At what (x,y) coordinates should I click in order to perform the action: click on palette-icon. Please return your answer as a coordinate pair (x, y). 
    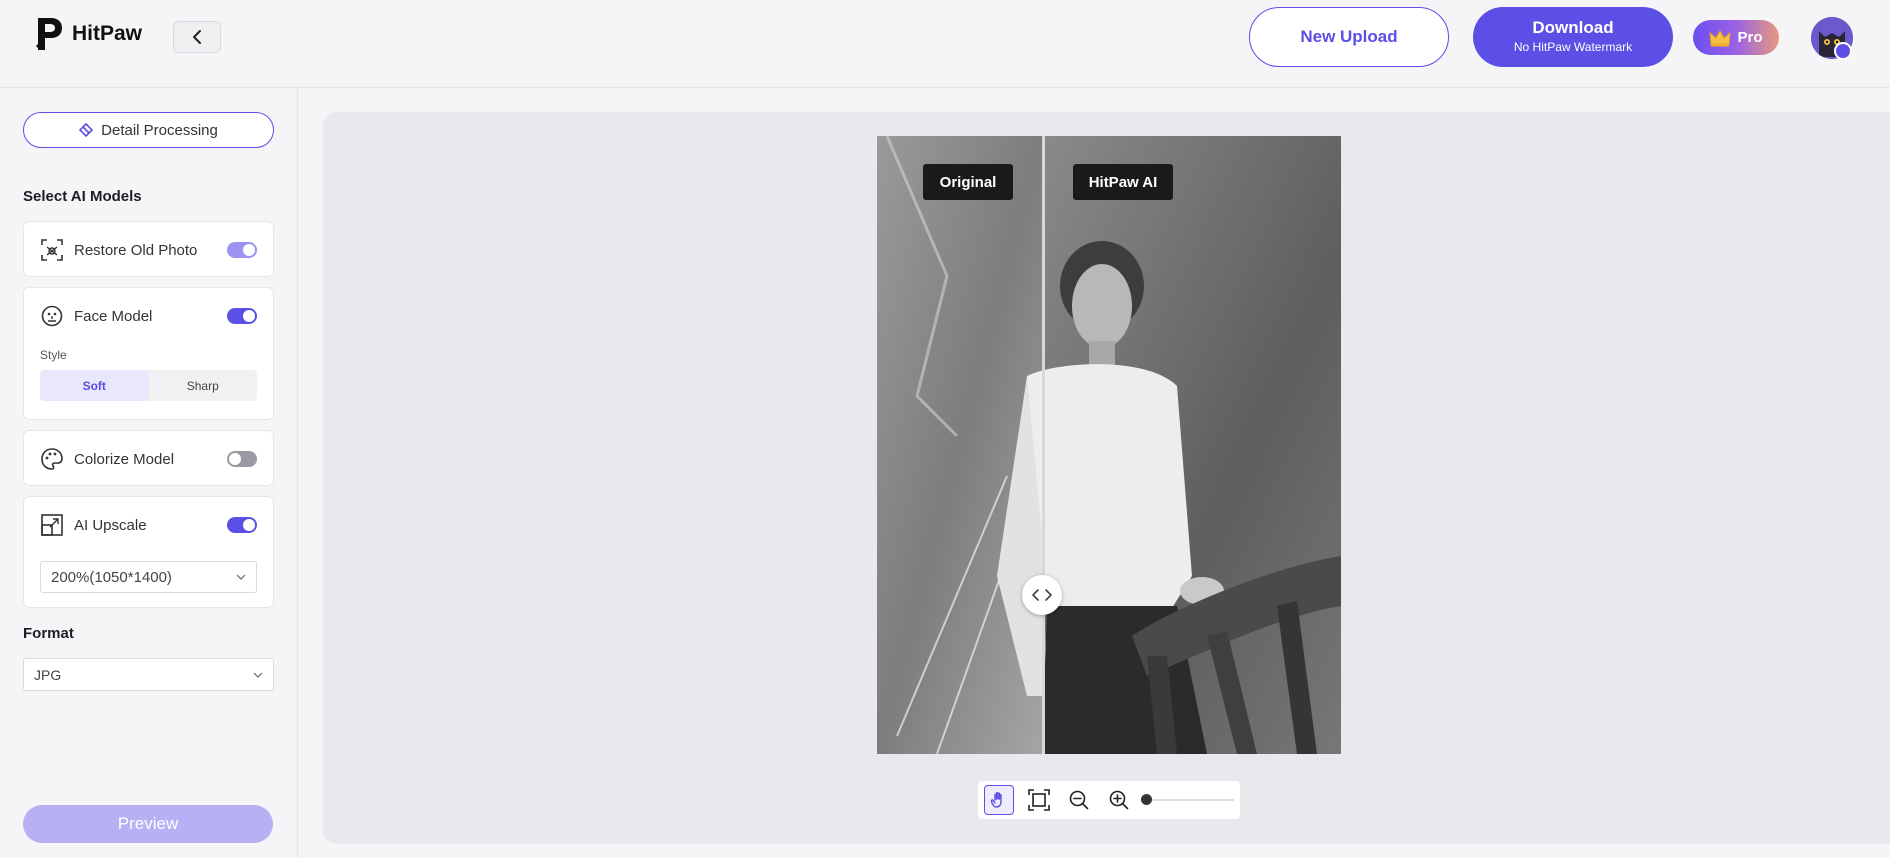
    Looking at the image, I should click on (52, 459).